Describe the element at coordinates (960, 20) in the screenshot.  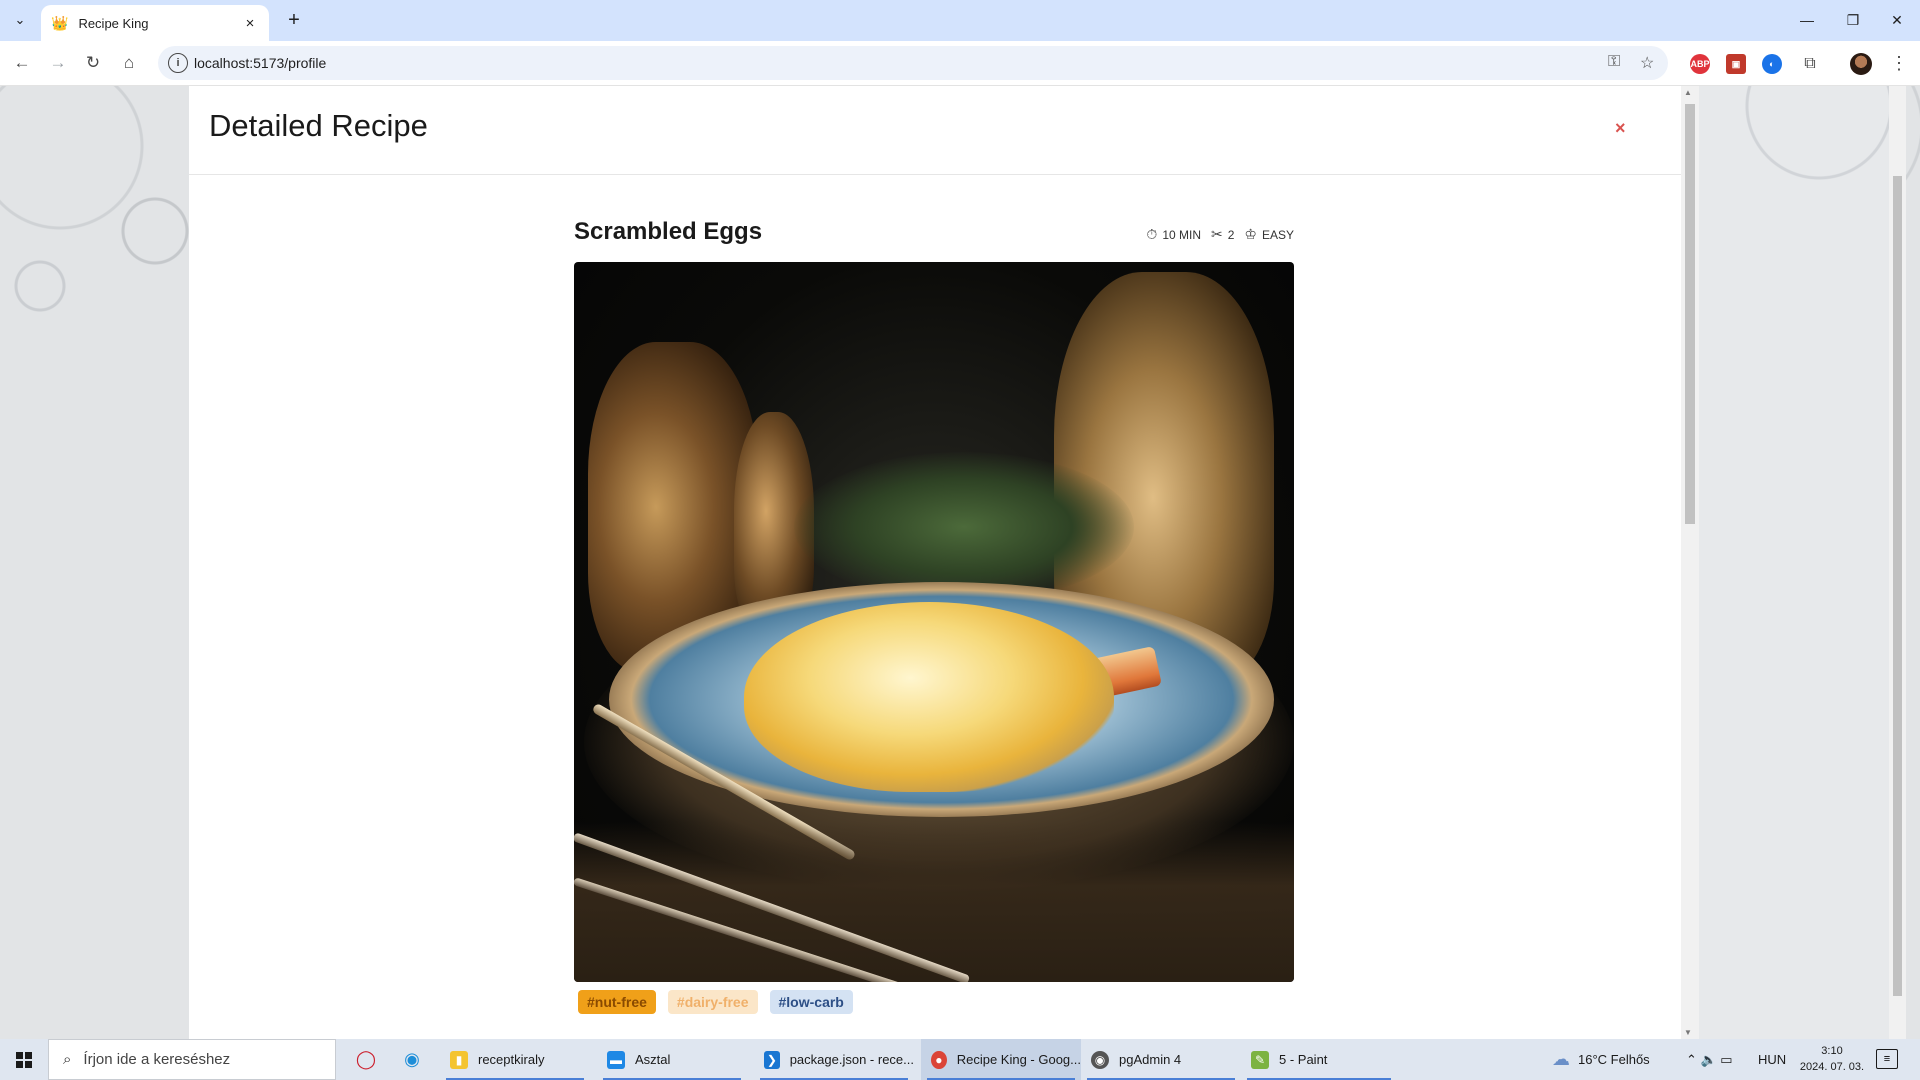
I see `browser-tabstrip: ⌄ 👑 Recipe King × + — ❐ ✕` at that location.